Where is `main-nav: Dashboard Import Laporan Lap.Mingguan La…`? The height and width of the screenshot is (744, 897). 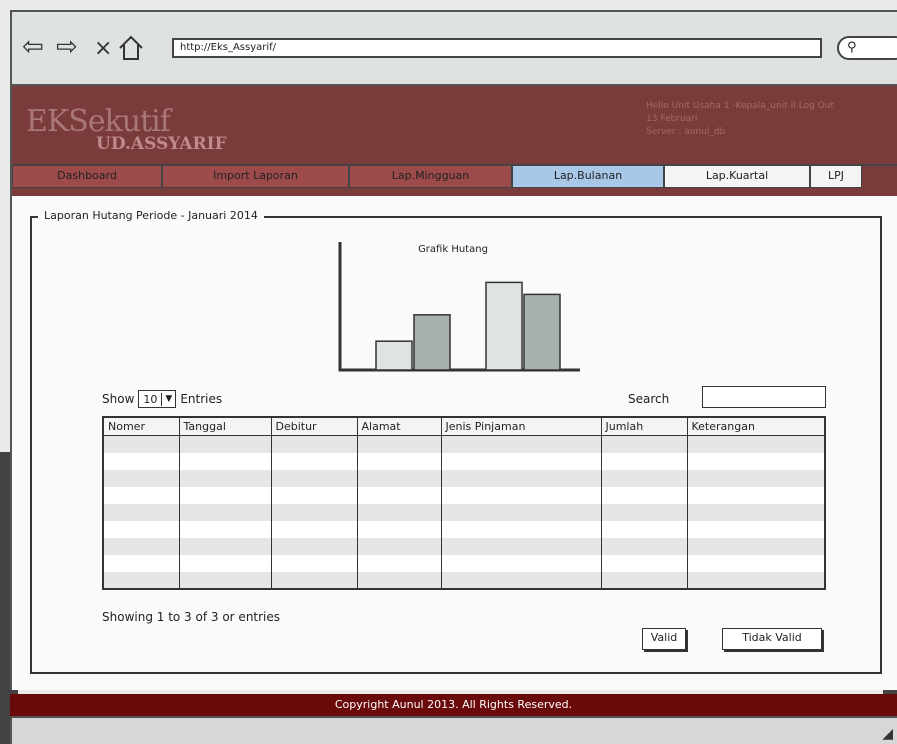
main-nav: Dashboard Import Laporan Lap.Mingguan La… is located at coordinates (454, 176).